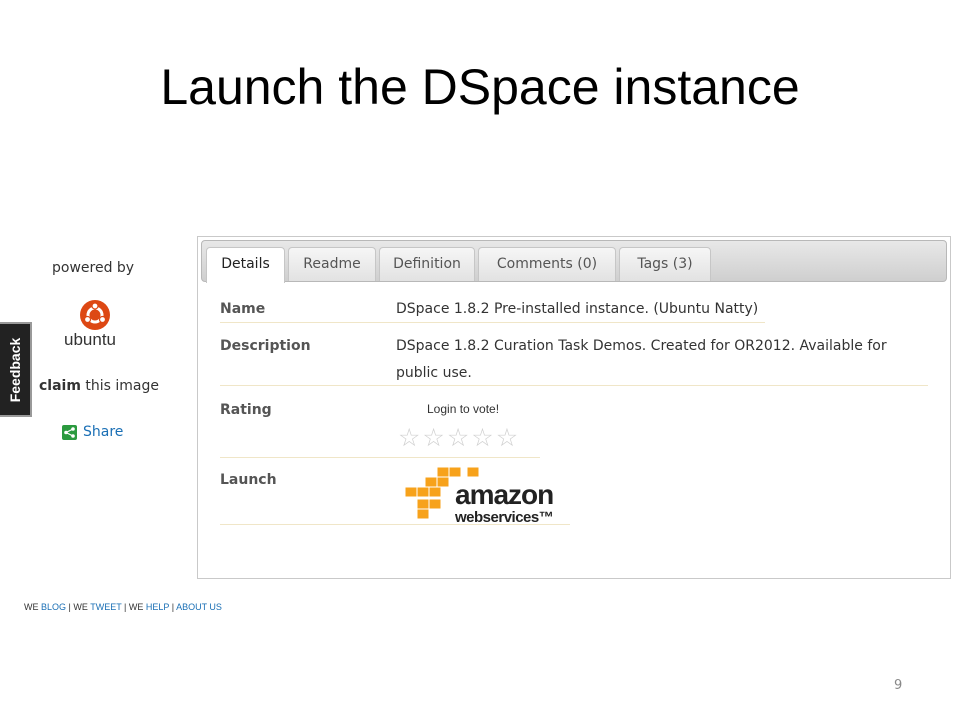 This screenshot has height=720, width=960. I want to click on claim-bold-text: claim, so click(60, 386).